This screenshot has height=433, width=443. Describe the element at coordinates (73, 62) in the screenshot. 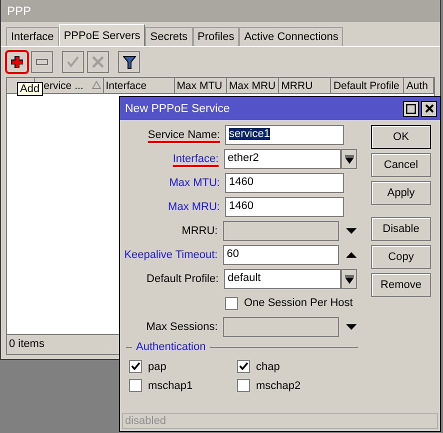

I see `check-icon` at that location.